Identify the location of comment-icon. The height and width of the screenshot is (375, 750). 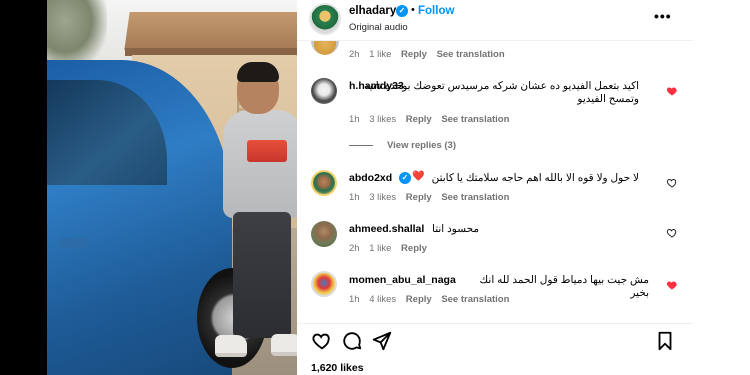
(352, 341).